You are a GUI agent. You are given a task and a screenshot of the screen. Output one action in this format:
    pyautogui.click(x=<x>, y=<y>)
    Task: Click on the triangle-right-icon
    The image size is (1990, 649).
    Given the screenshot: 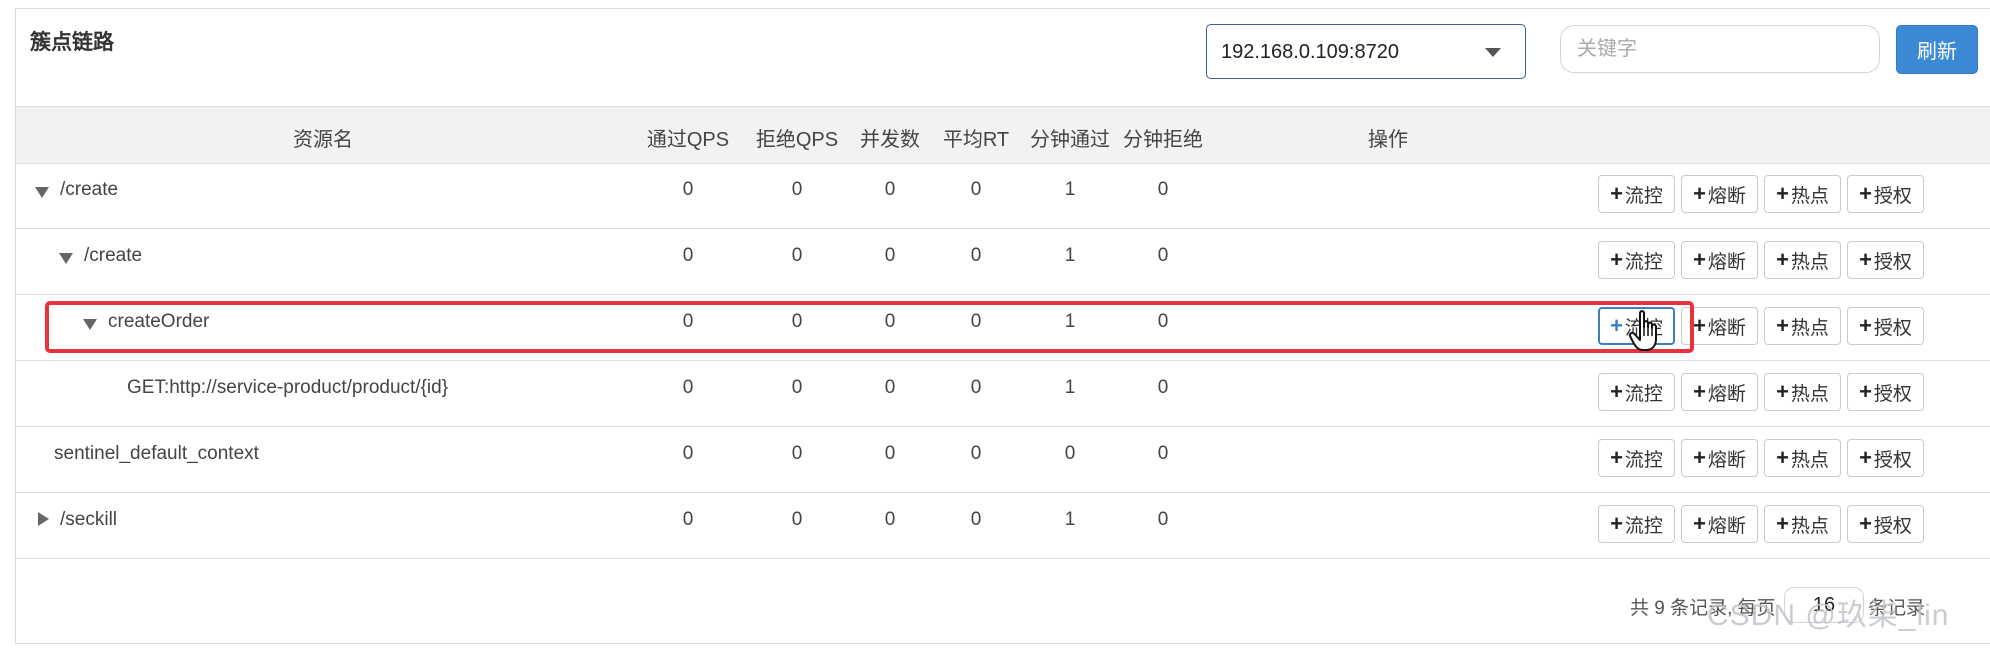 What is the action you would take?
    pyautogui.click(x=43, y=519)
    